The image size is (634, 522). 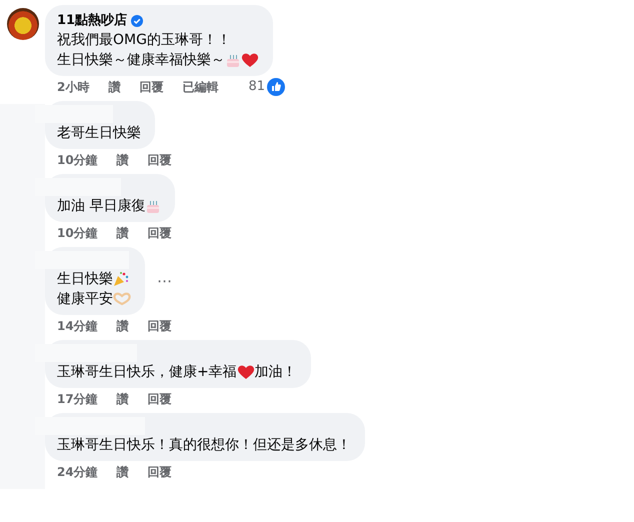 What do you see at coordinates (147, 372) in the screenshot?
I see `comment-text: 玉琳哥生日快乐，健康+幸福` at bounding box center [147, 372].